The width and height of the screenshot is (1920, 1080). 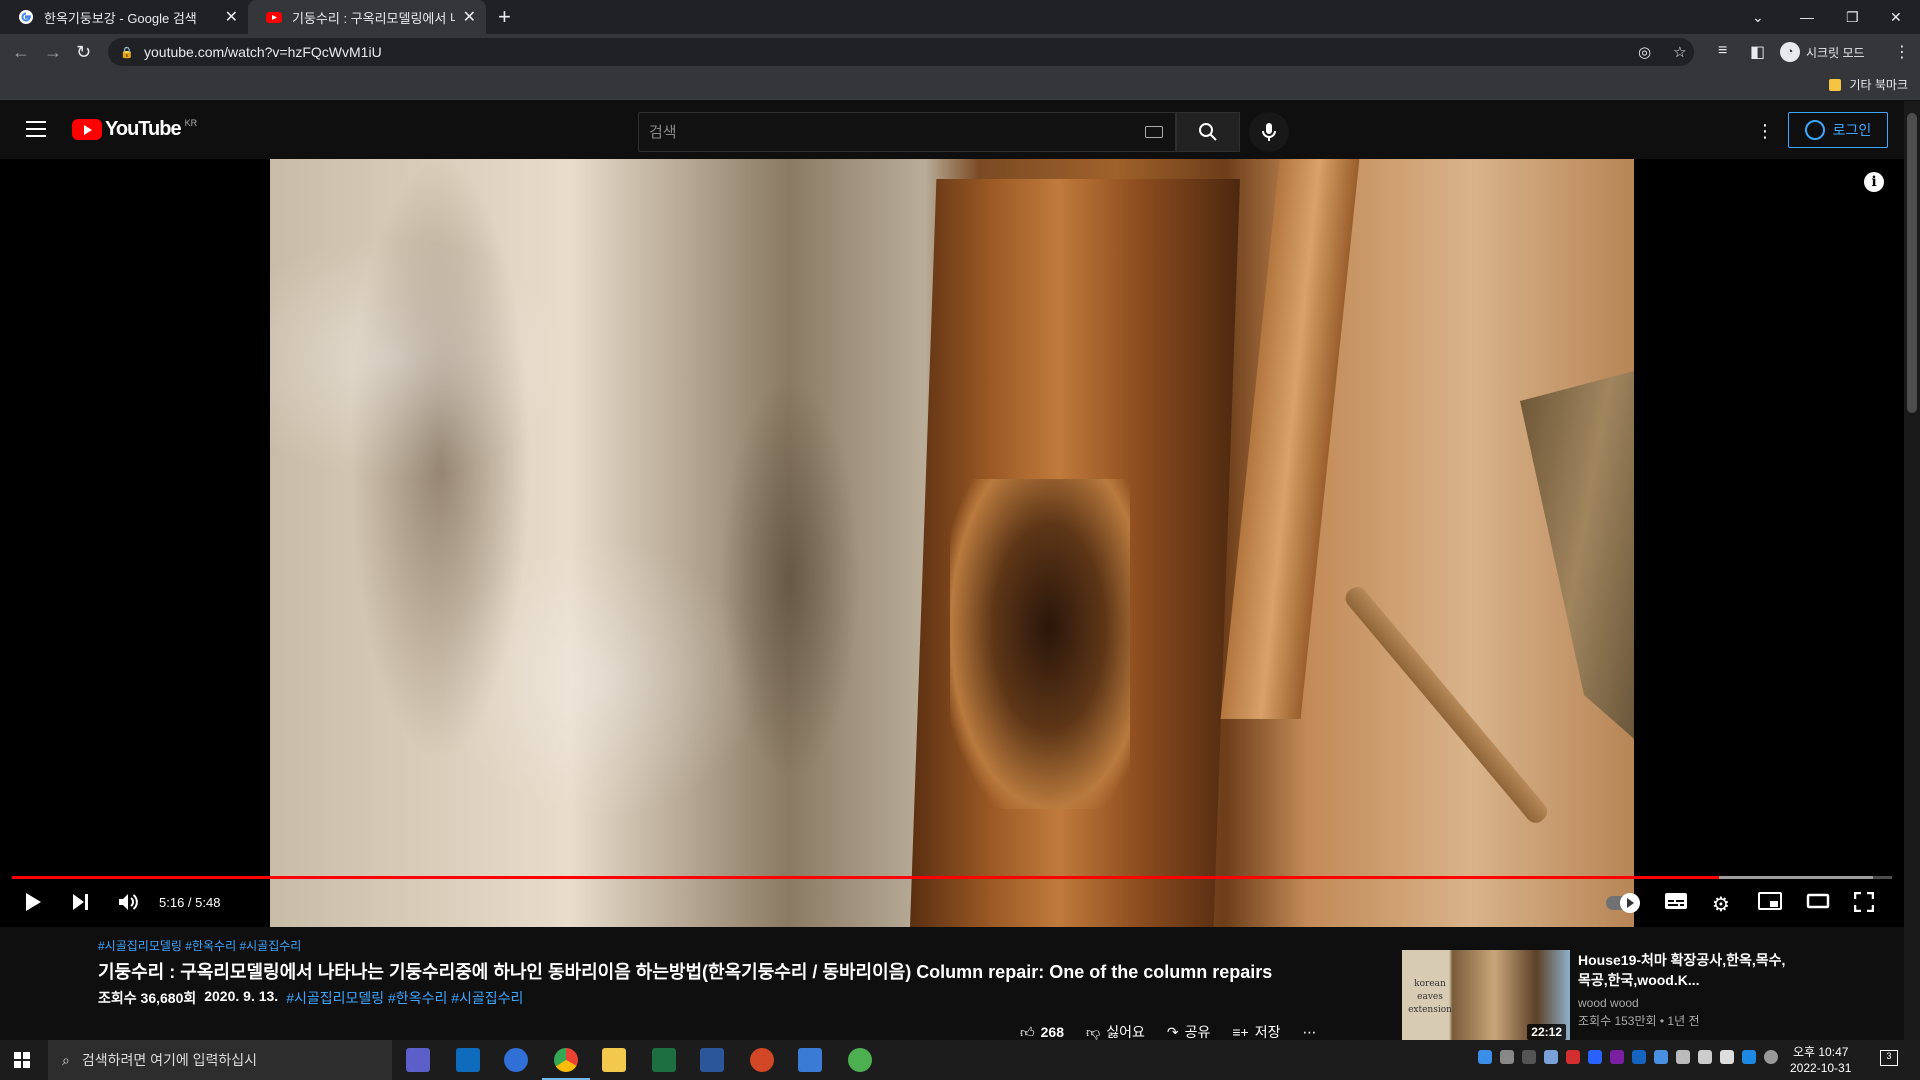 I want to click on tray-close-icon, so click(x=1771, y=1057).